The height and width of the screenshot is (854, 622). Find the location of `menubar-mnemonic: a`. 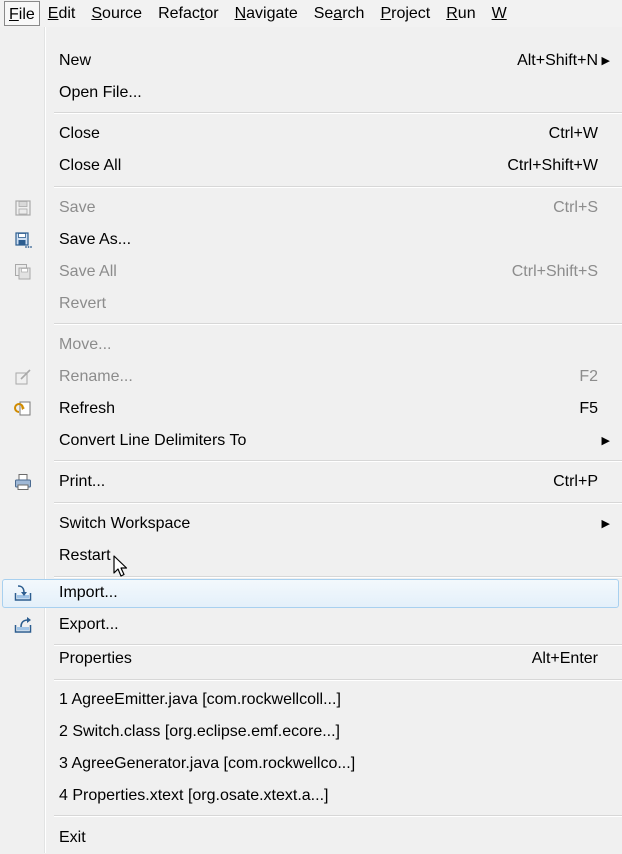

menubar-mnemonic: a is located at coordinates (338, 13).